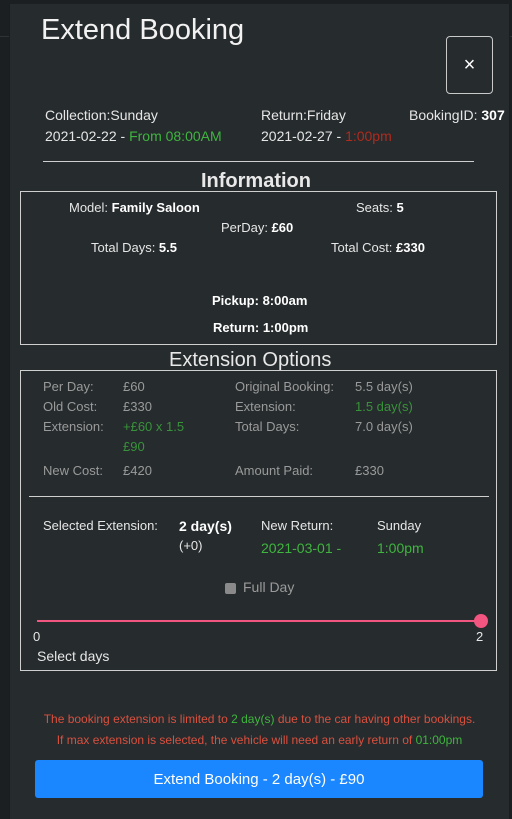  I want to click on warning-return-time: 01:00pm, so click(439, 740).